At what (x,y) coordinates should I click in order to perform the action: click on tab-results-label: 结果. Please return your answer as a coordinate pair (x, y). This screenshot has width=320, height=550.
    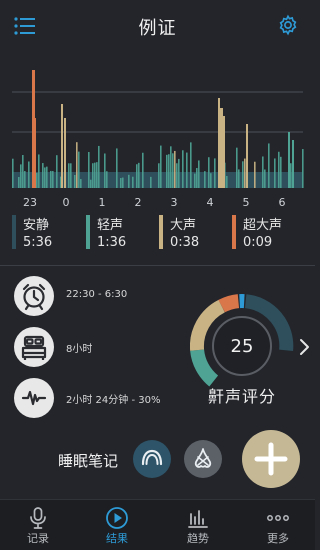
    Looking at the image, I should click on (117, 538).